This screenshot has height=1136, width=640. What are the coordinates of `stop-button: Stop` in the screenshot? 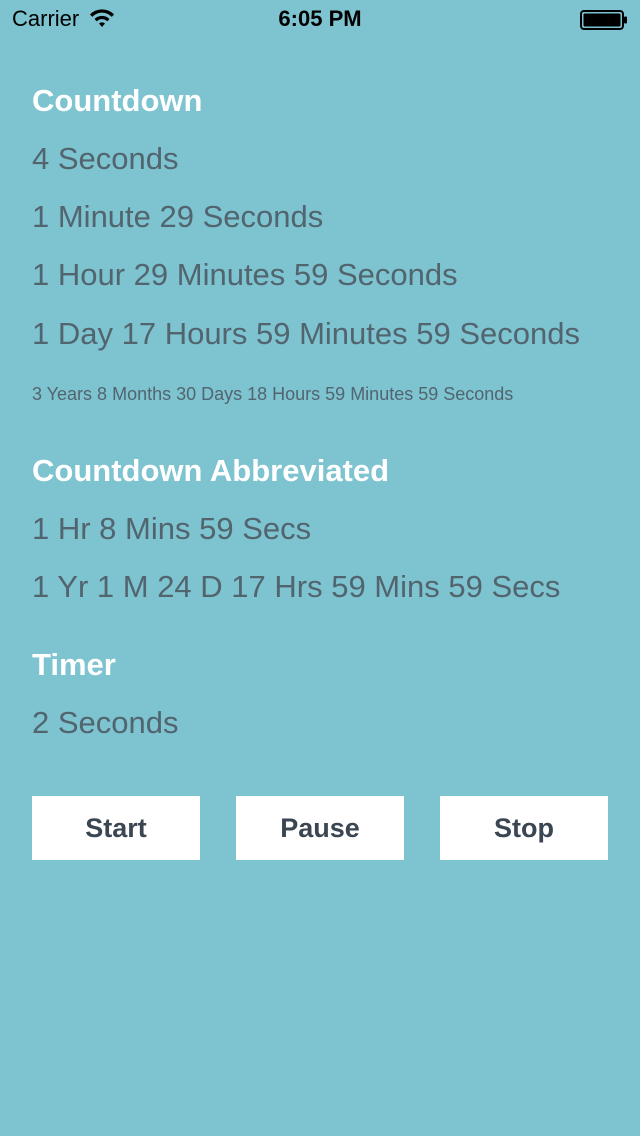 It's located at (524, 828).